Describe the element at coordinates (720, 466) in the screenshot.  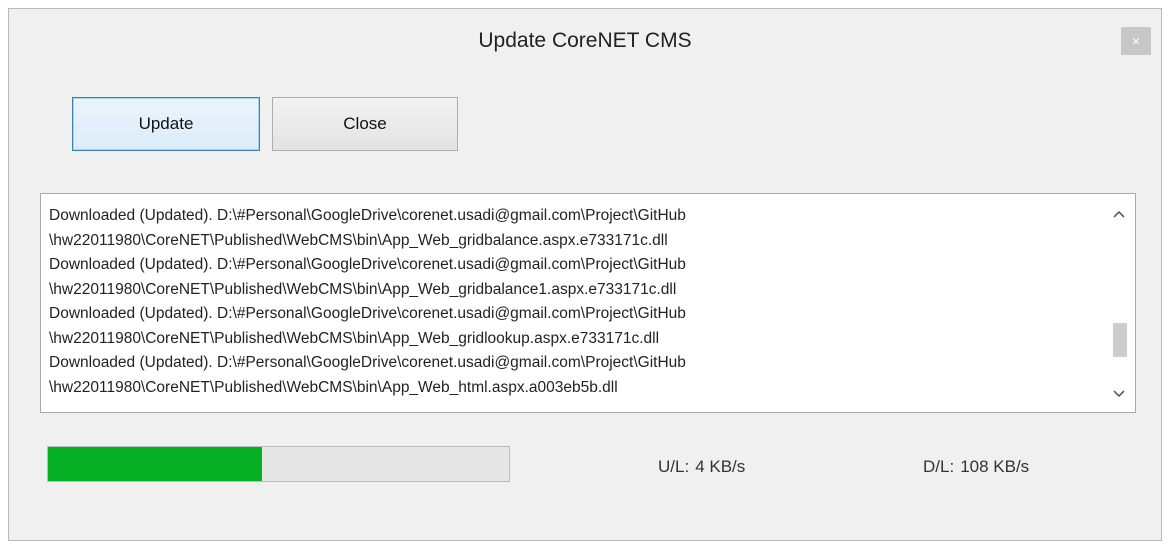
I see `upload-speed-value: 4 KB/s` at that location.